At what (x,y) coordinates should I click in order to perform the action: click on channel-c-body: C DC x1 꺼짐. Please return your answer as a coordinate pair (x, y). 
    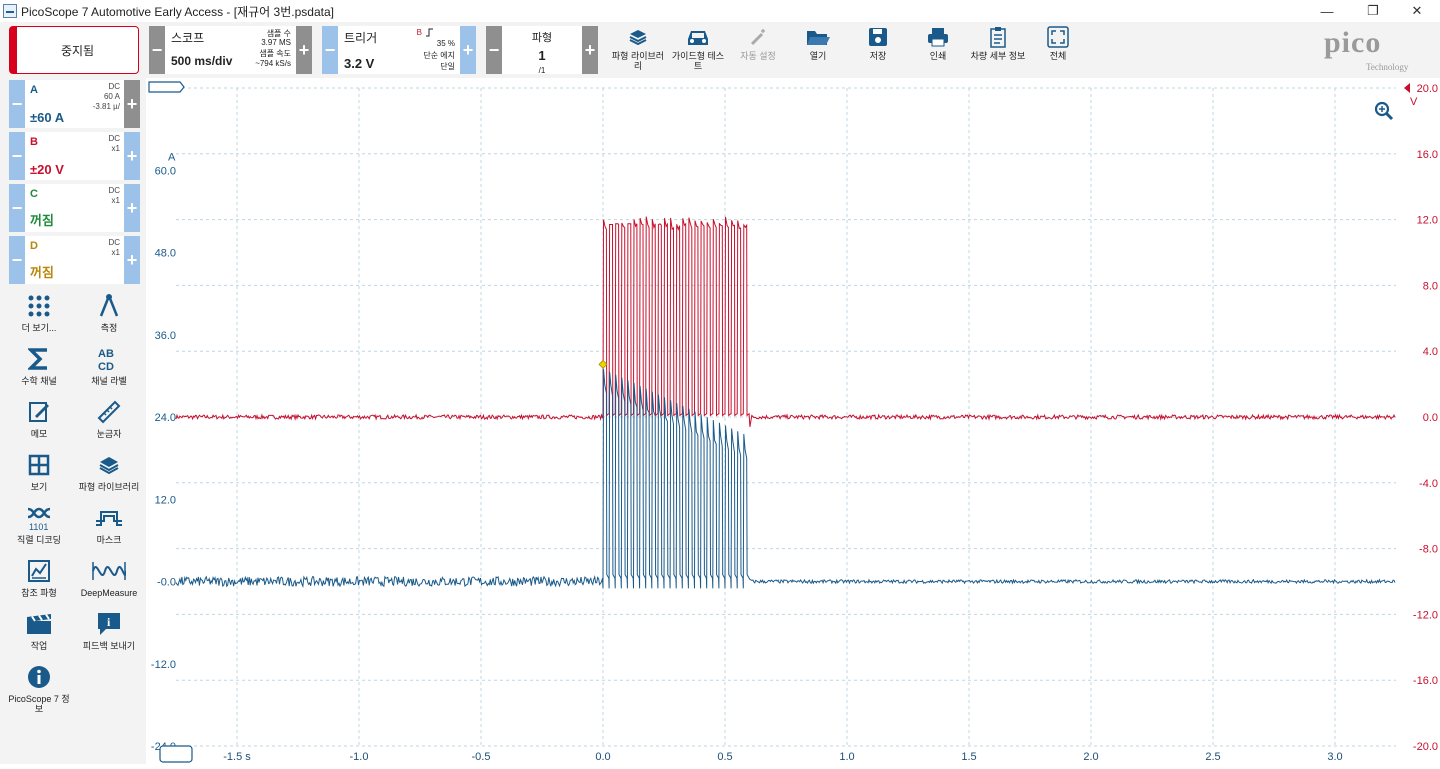
    Looking at the image, I should click on (74, 208).